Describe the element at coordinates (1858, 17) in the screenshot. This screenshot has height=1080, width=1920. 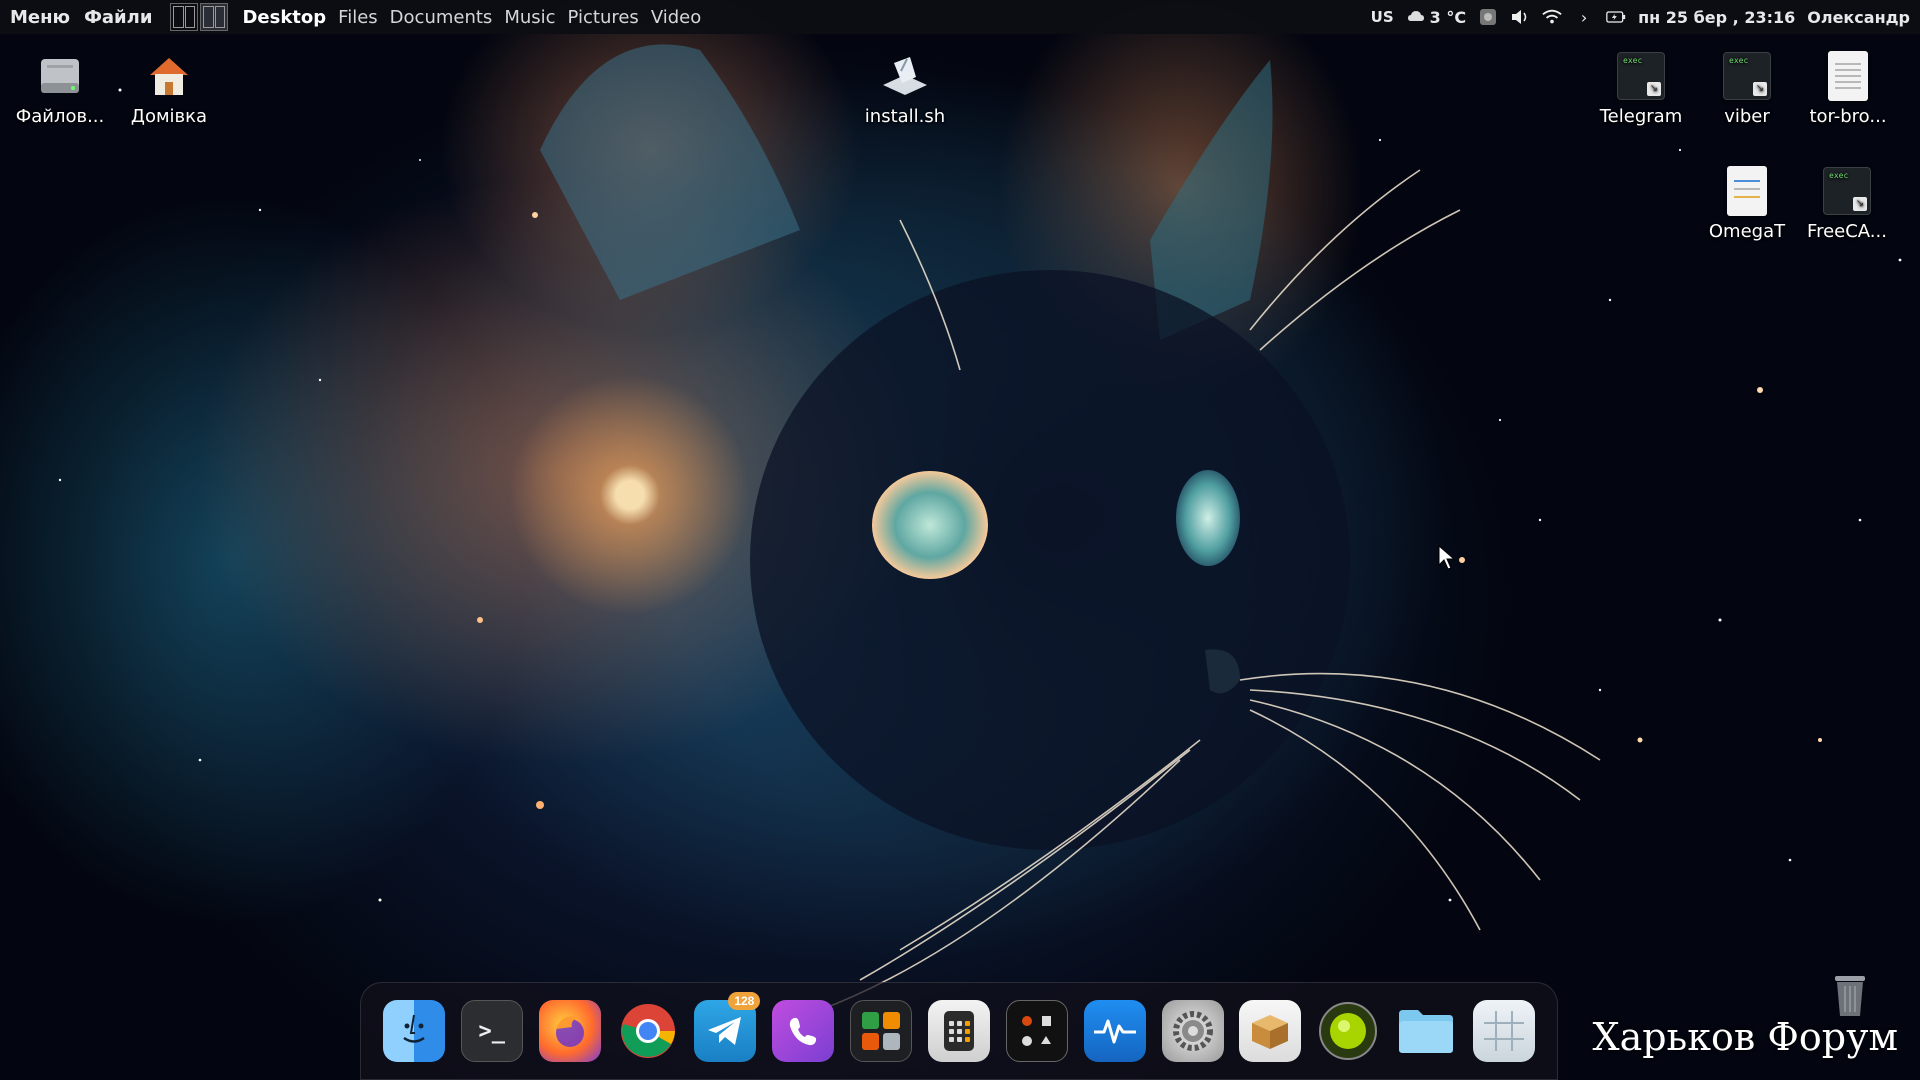
I see `user-menu: Олександр` at that location.